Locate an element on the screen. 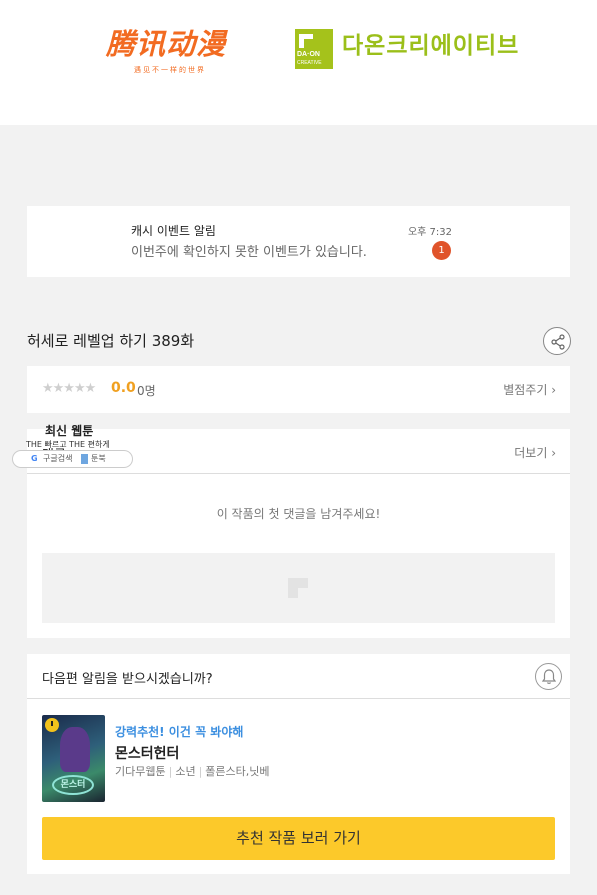 The image size is (597, 895). thumbnail-title: 몬스터 is located at coordinates (73, 785).